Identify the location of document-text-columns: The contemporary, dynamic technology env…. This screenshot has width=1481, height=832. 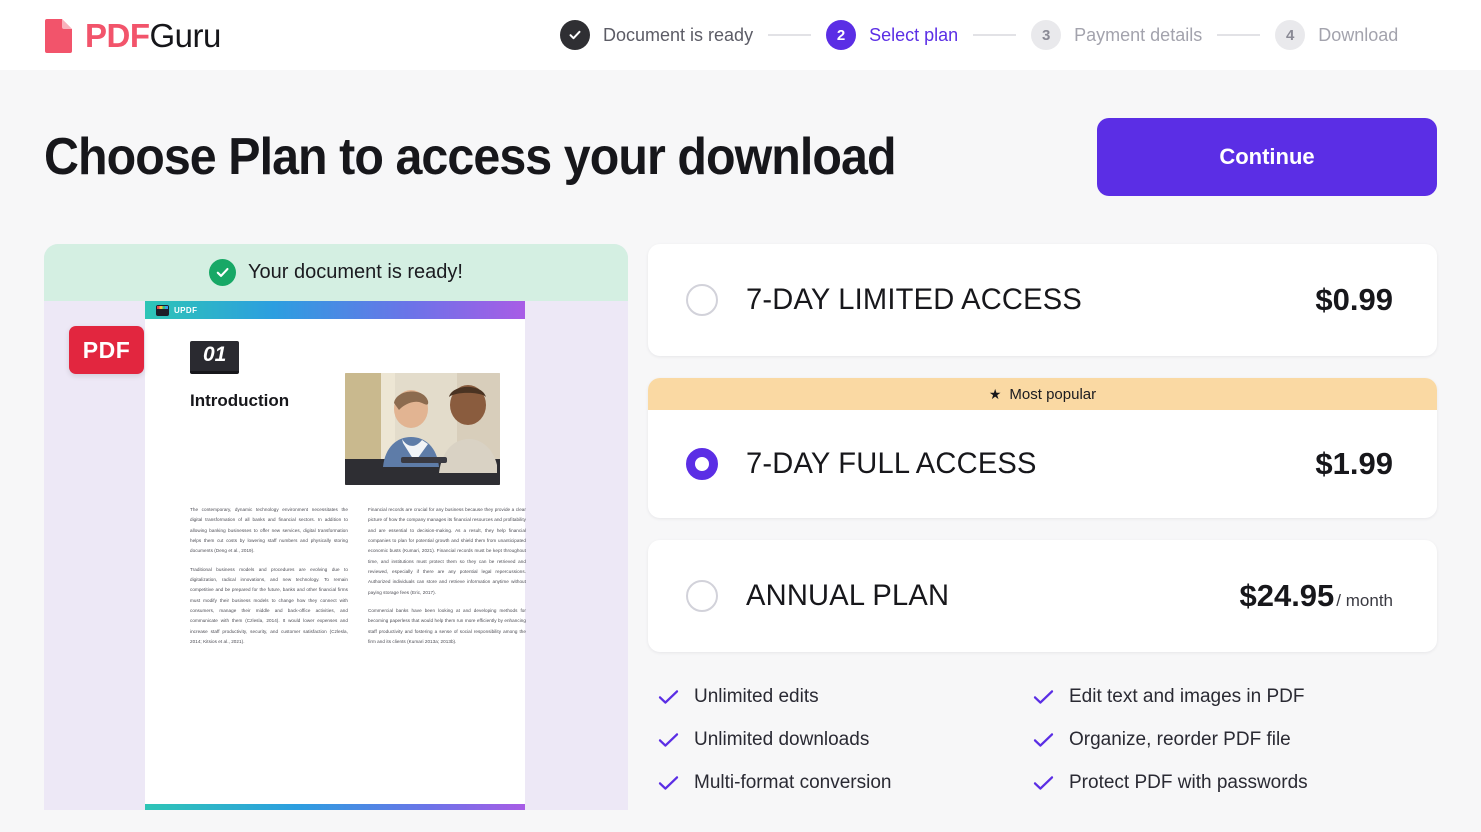
(358, 580).